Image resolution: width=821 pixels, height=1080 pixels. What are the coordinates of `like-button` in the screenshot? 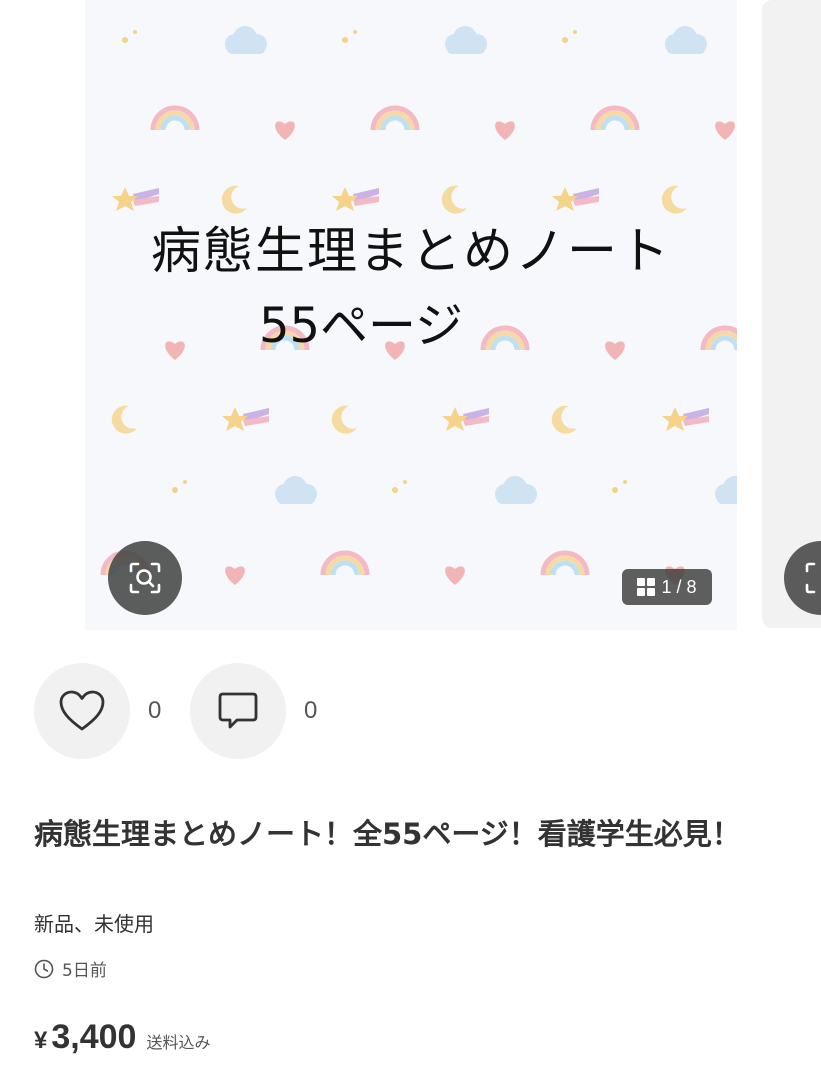 It's located at (82, 711).